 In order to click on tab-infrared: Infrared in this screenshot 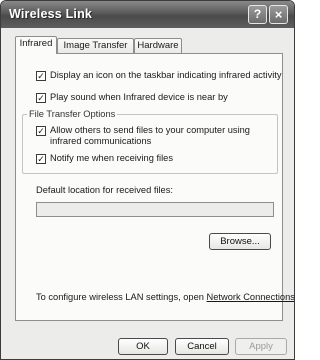, I will do `click(36, 45)`.